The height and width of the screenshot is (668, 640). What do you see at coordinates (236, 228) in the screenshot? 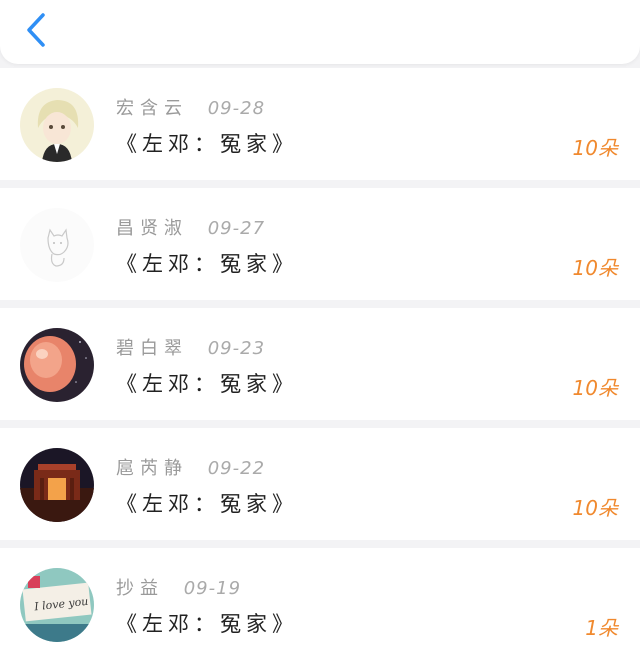
I see `gift-date: 09-27` at bounding box center [236, 228].